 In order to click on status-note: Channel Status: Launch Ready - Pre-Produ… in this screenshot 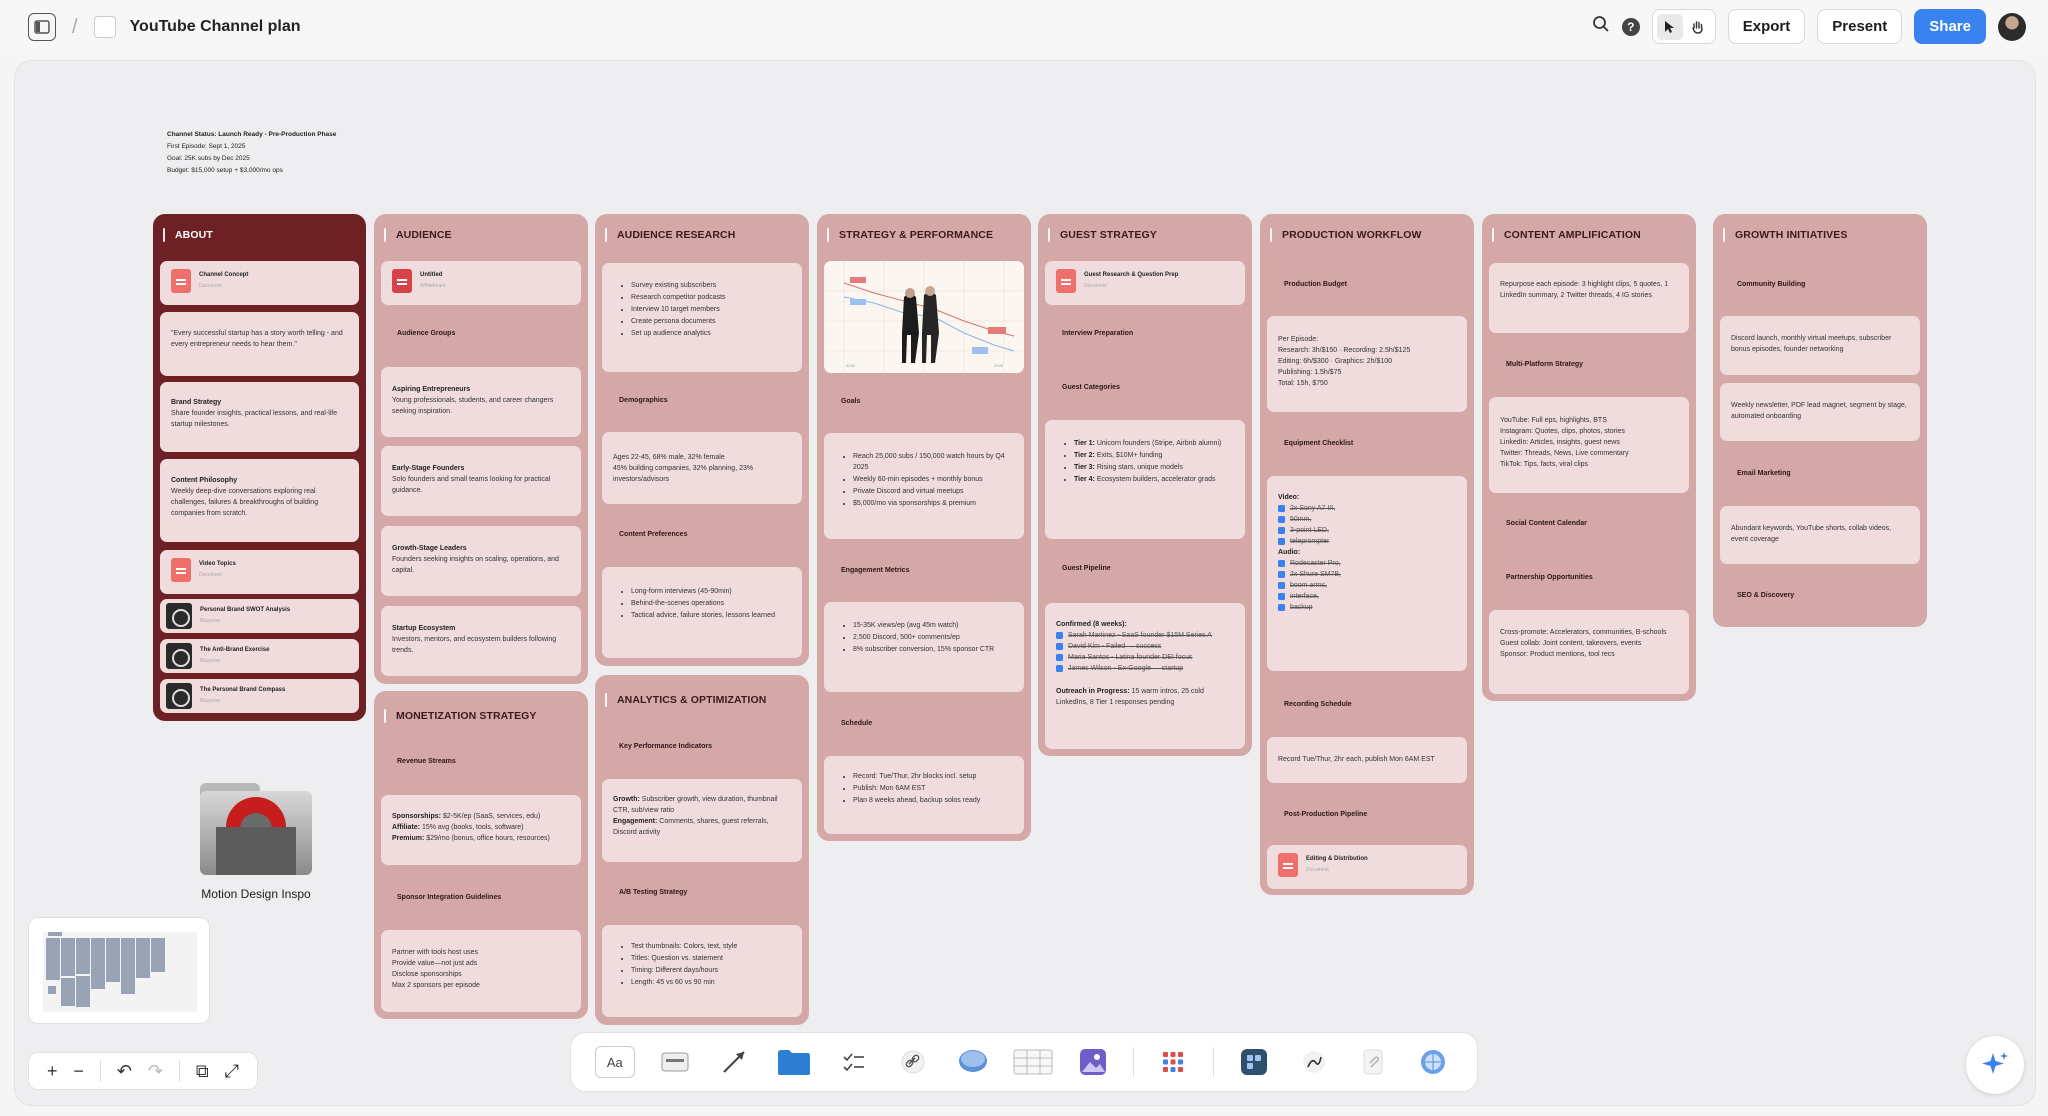, I will do `click(251, 153)`.